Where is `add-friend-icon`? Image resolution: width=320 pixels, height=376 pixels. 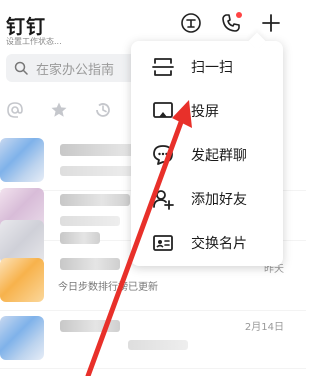
add-friend-icon is located at coordinates (163, 199).